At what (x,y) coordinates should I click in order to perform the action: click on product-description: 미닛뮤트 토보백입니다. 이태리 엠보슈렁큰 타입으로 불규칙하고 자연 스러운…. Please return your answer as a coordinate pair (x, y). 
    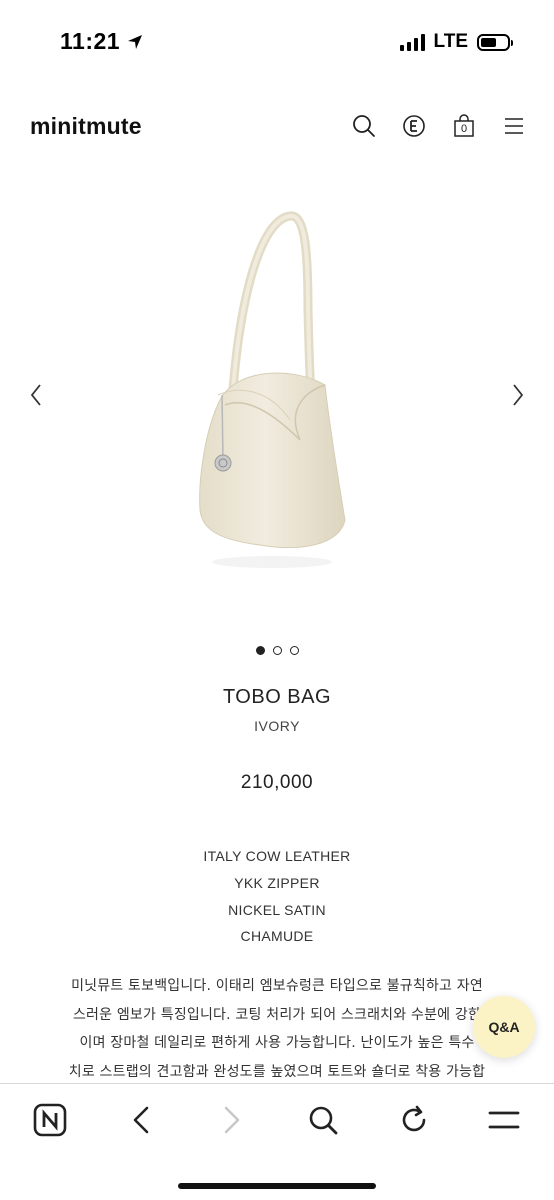
    Looking at the image, I should click on (277, 1029).